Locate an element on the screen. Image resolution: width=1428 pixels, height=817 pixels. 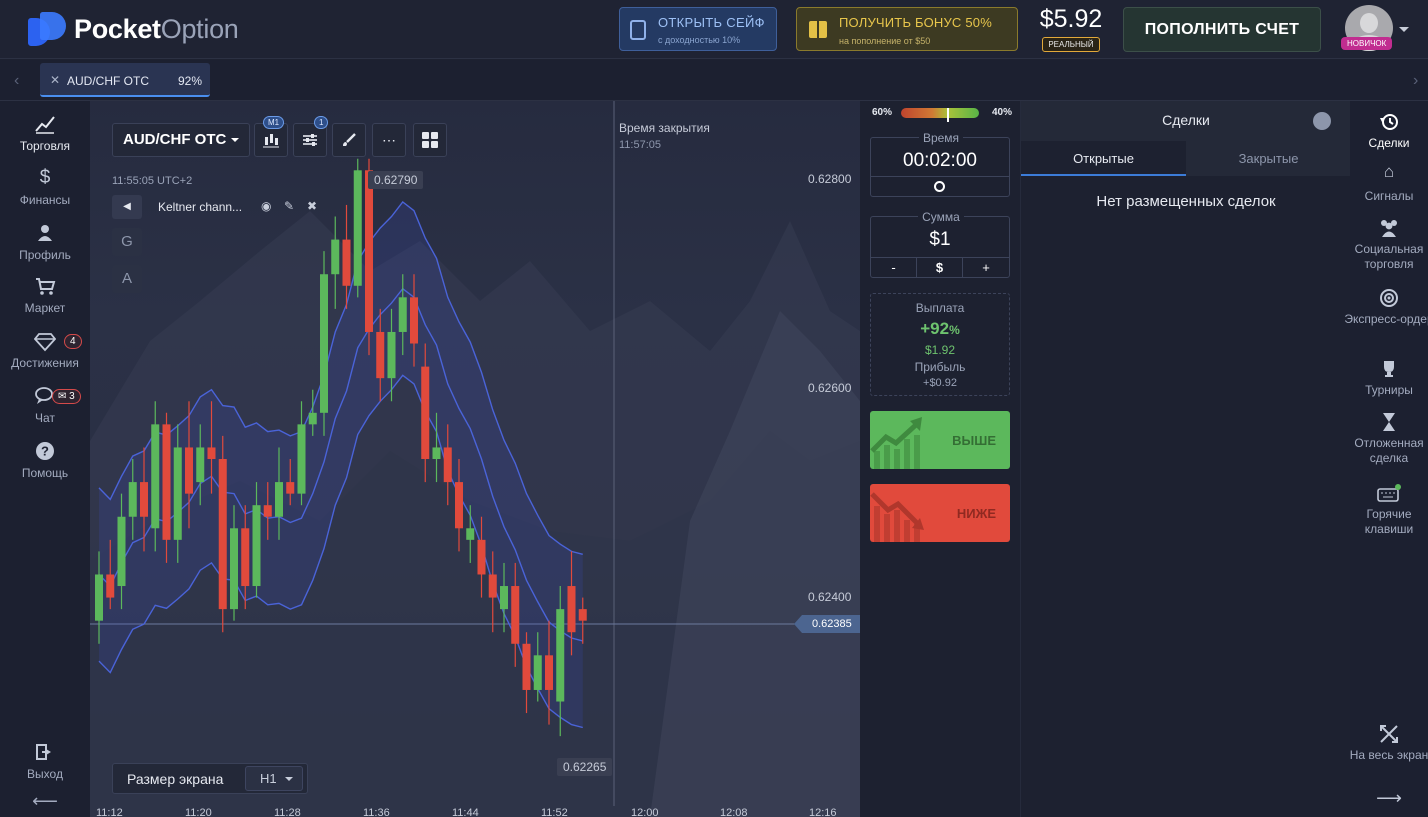
time-tick: 11:28 is located at coordinates (287, 812).